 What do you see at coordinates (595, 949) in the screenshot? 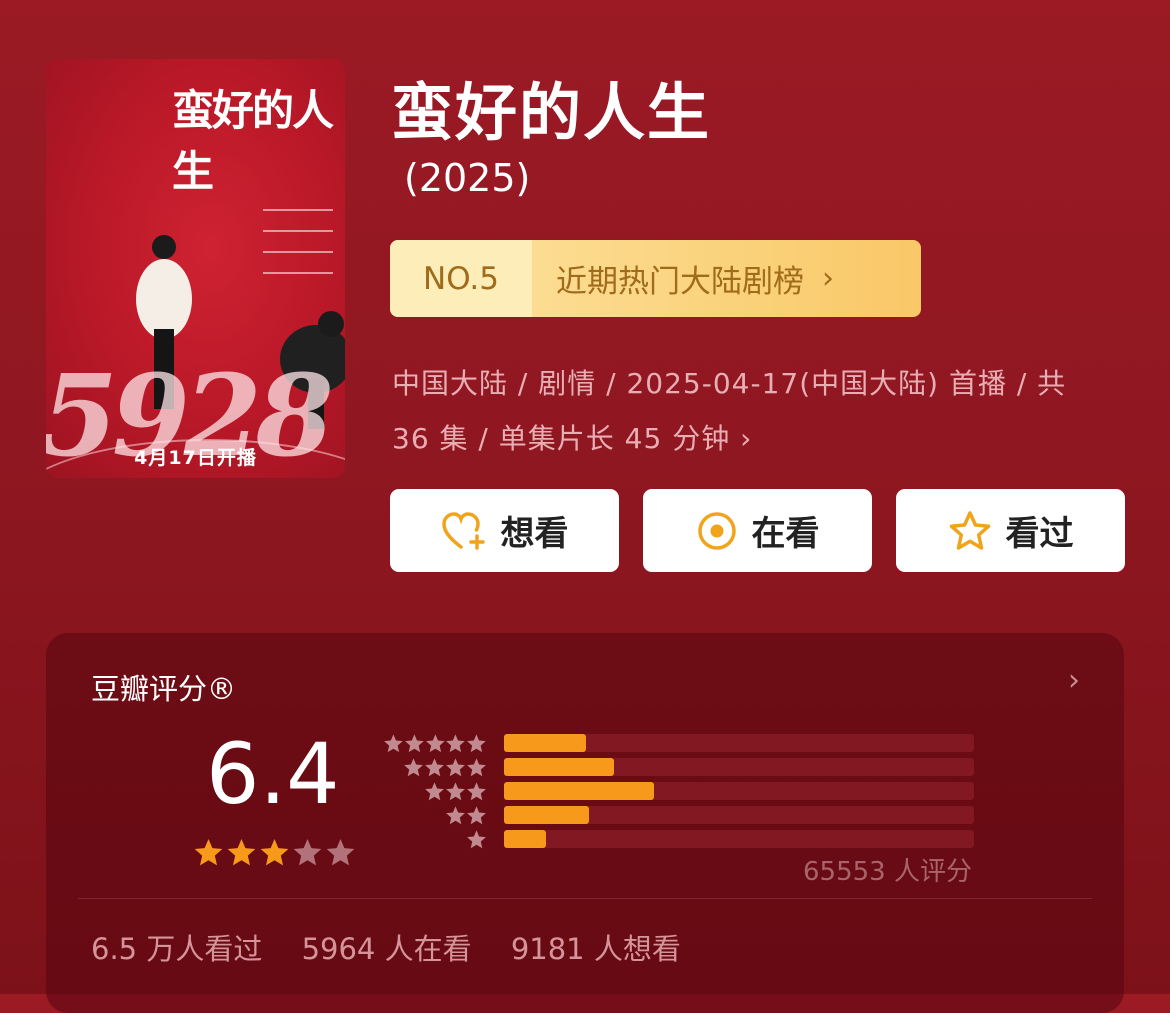
I see `want-count: 9181 人想看` at bounding box center [595, 949].